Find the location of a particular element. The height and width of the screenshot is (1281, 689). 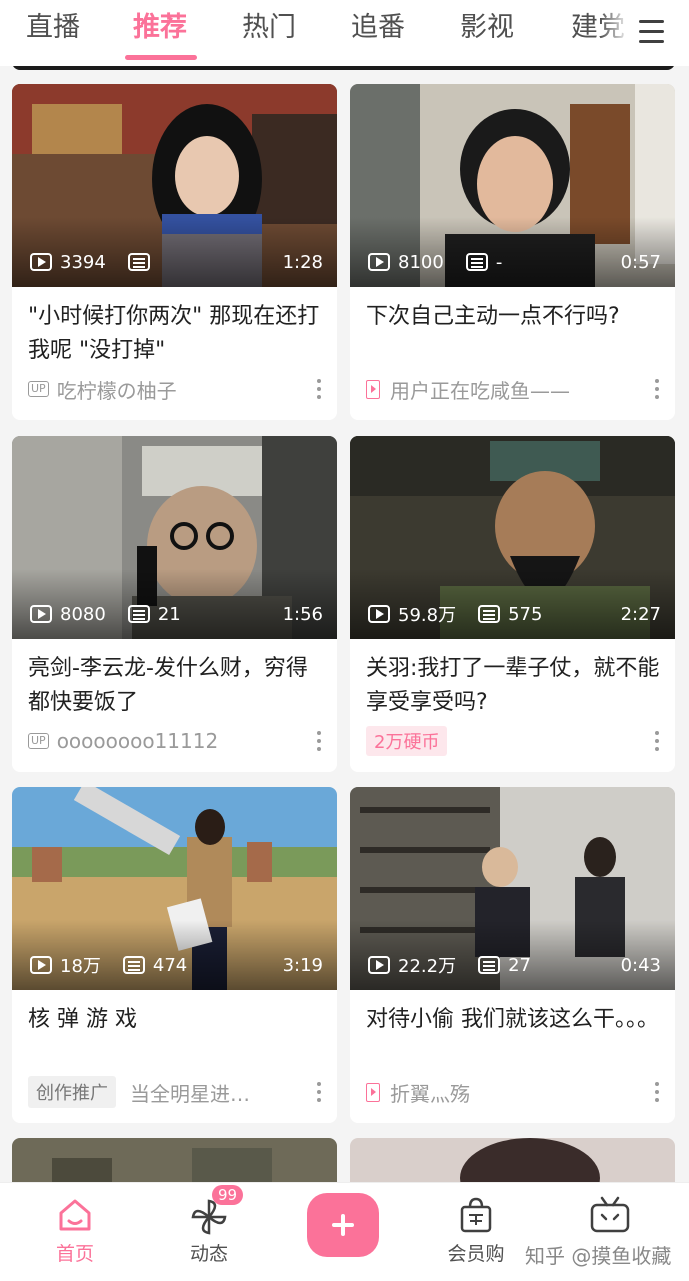

author-name: 吃柠檬の柚子 is located at coordinates (117, 389).